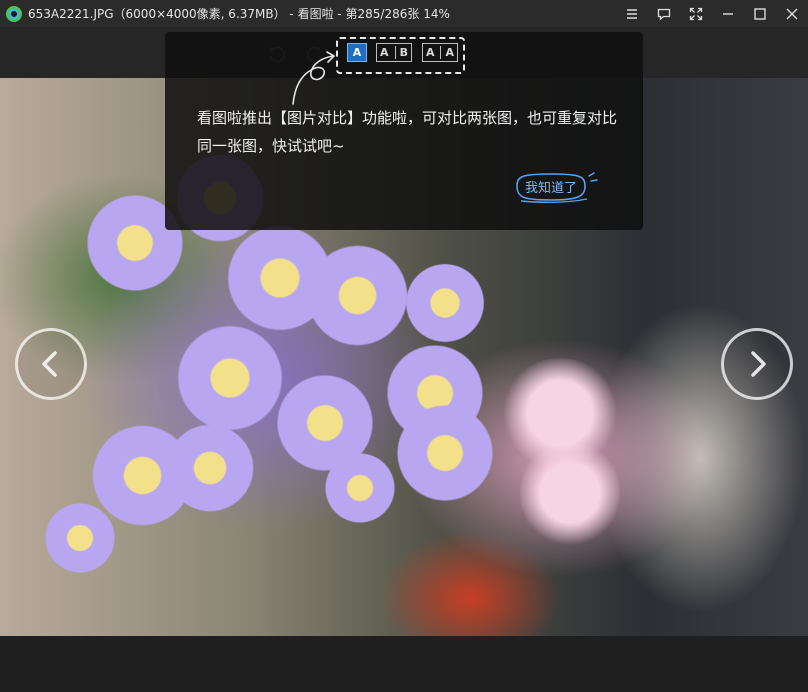  Describe the element at coordinates (696, 13) in the screenshot. I see `fullscreen-icon` at that location.